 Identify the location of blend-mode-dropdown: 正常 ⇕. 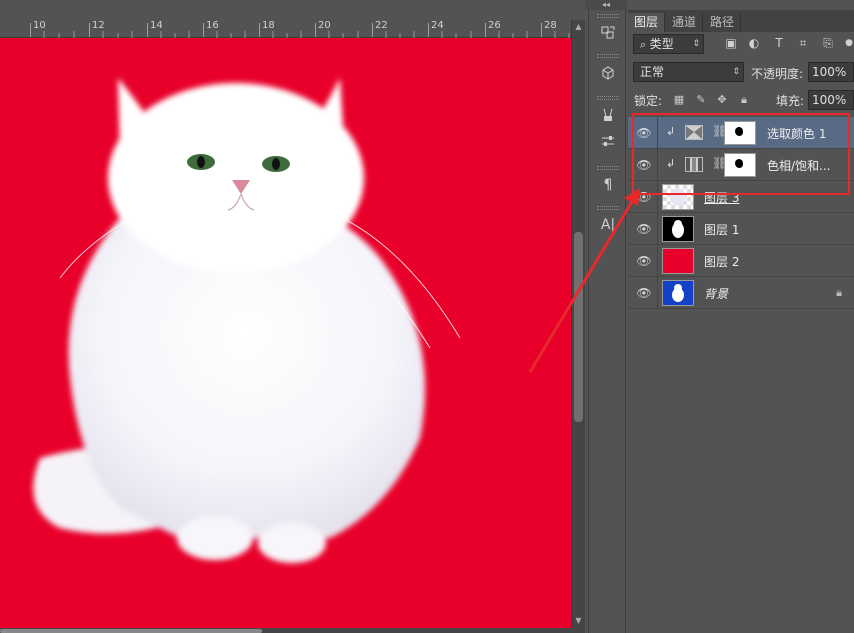
(688, 72).